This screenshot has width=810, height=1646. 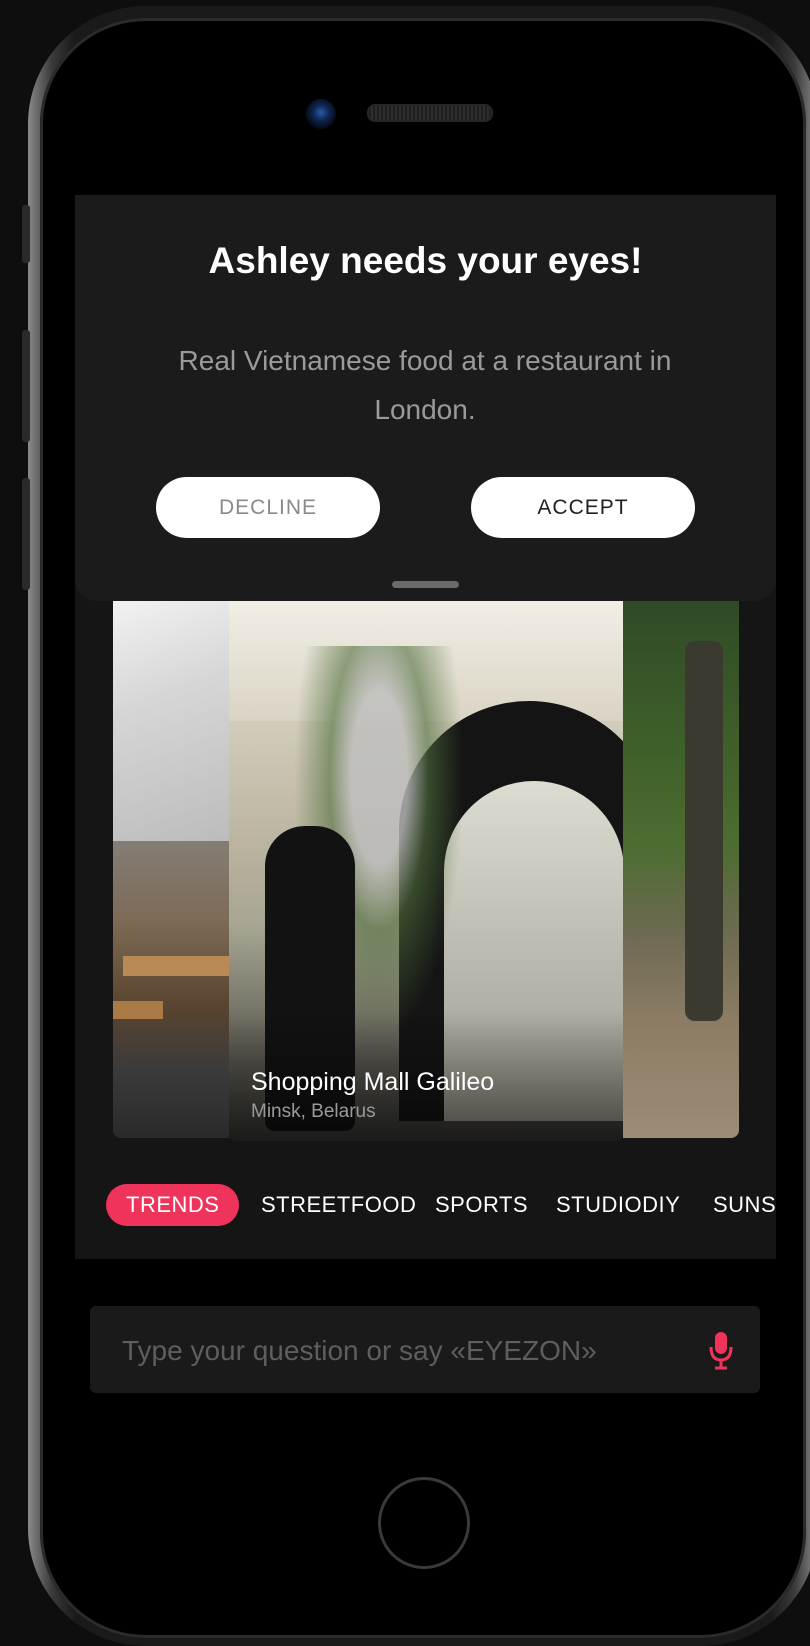 What do you see at coordinates (481, 1205) in the screenshot?
I see `tab-sports: SPORTS` at bounding box center [481, 1205].